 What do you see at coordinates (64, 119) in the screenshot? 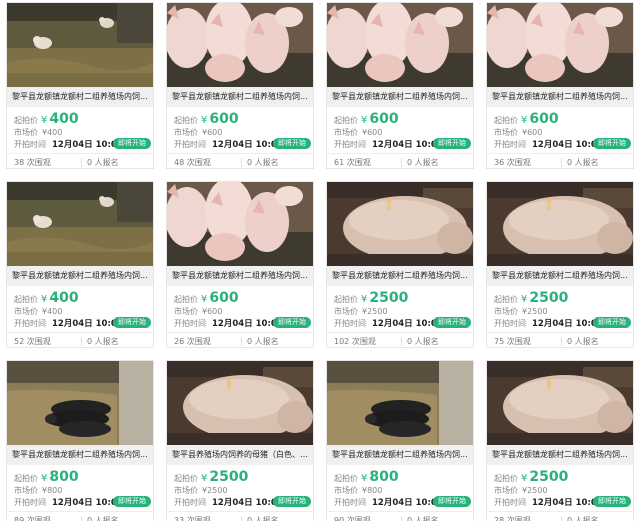
I see `start-price-value: 400` at bounding box center [64, 119].